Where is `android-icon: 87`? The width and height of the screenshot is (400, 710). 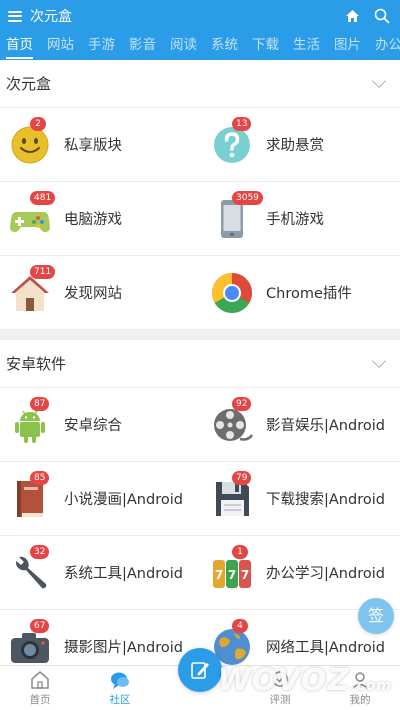
android-icon: 87 is located at coordinates (30, 421).